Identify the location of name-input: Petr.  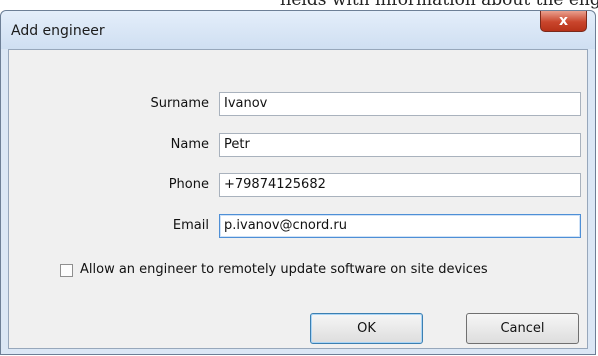
(400, 145).